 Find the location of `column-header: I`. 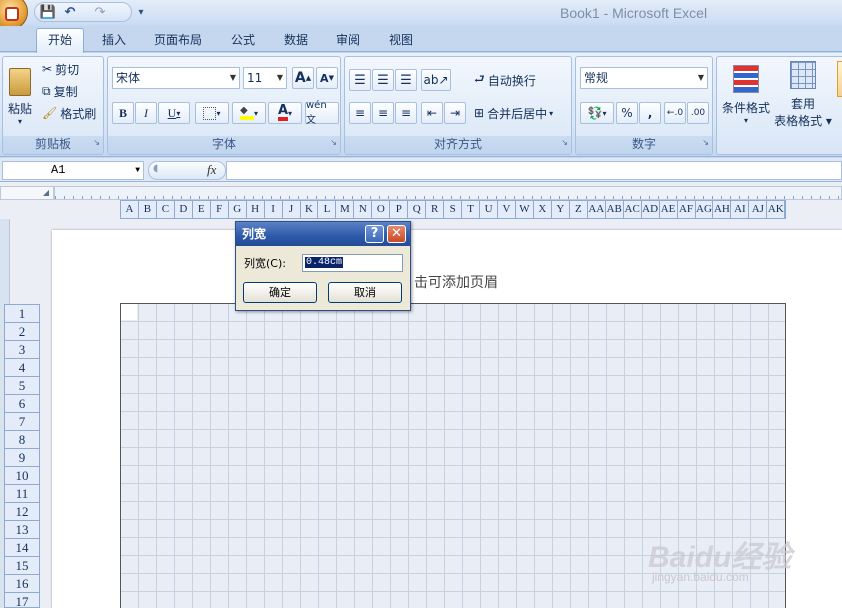

column-header: I is located at coordinates (274, 209).